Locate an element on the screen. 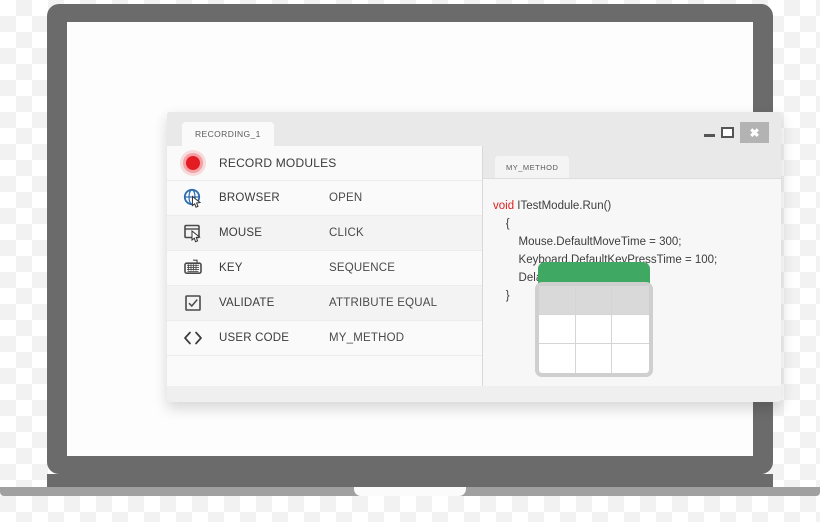 The height and width of the screenshot is (522, 820). list-item-value: ATTRIBUTE EQUAL is located at coordinates (383, 303).